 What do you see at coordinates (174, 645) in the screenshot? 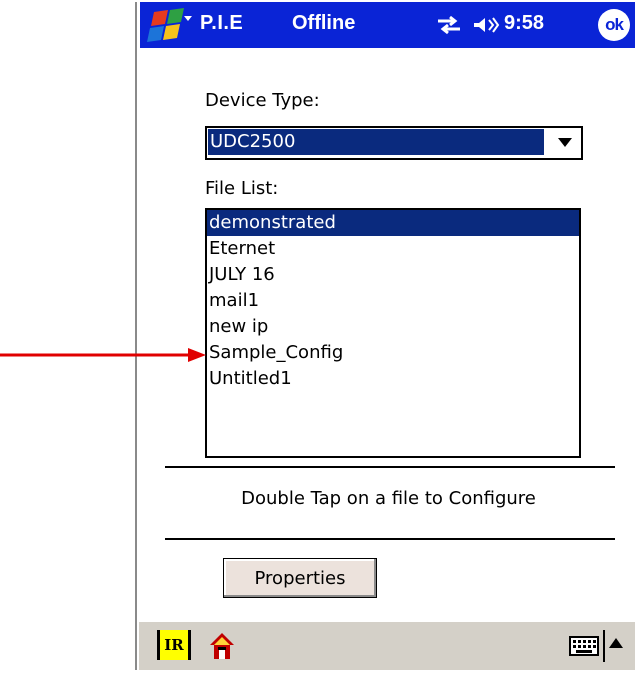
I see `ir-icon: IR` at bounding box center [174, 645].